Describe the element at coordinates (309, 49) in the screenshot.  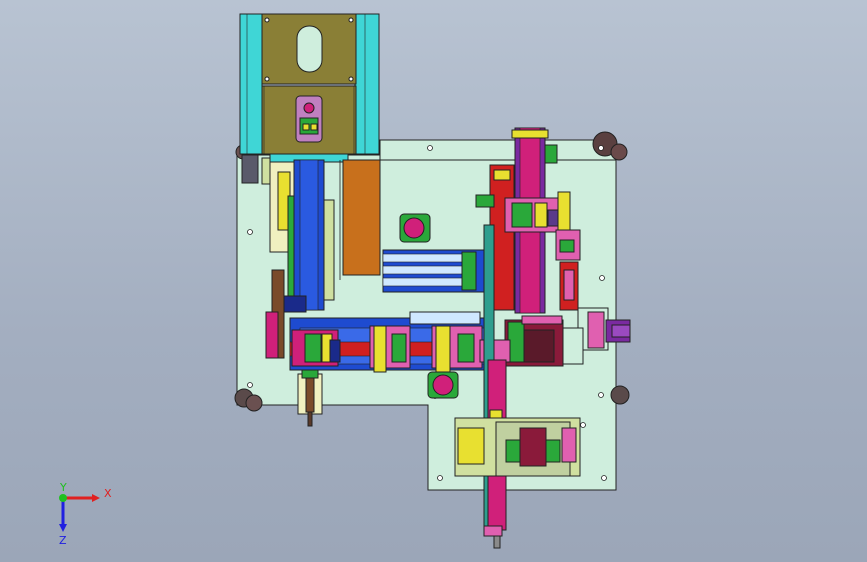
I see `tower-slot` at that location.